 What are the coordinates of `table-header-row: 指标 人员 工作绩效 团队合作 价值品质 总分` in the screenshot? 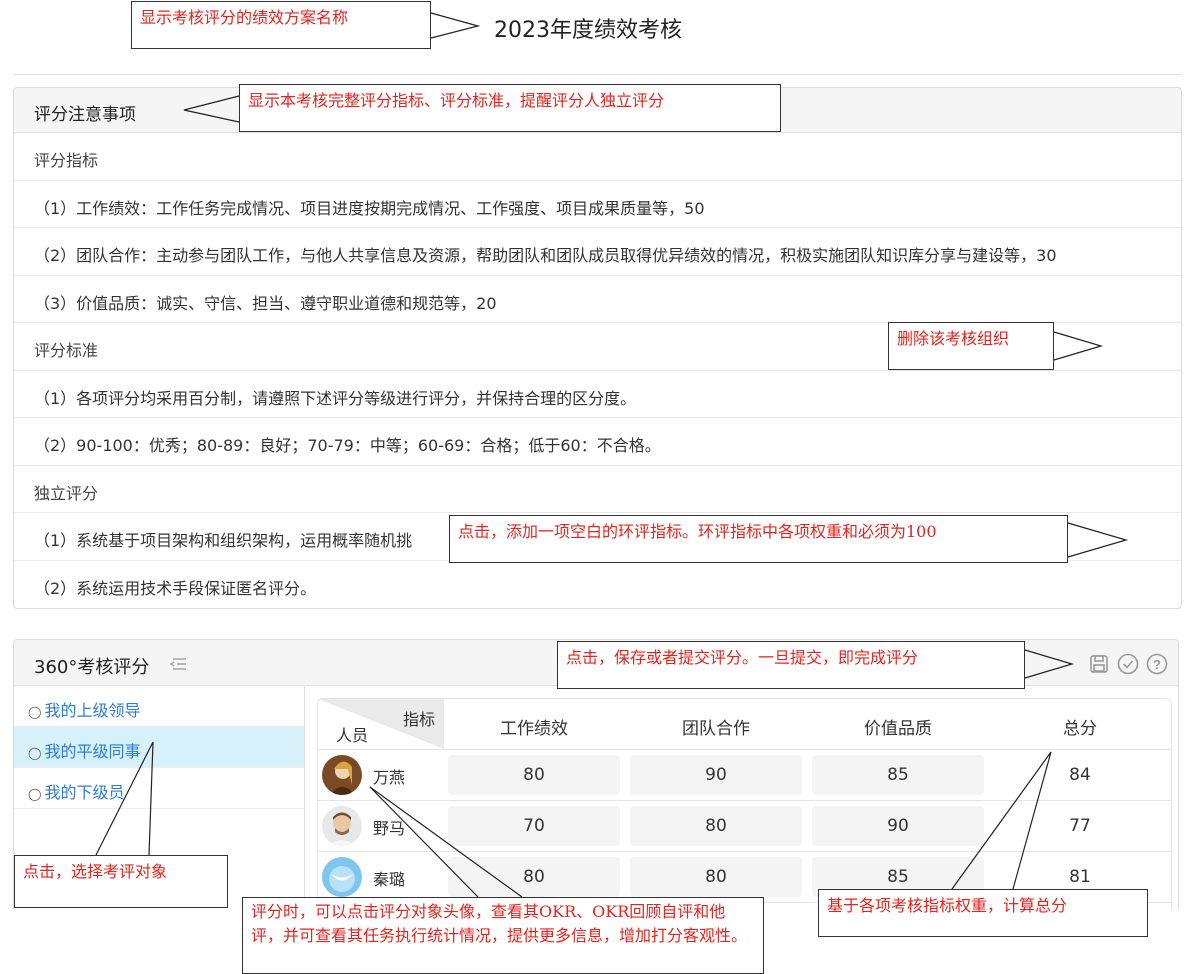 It's located at (744, 724).